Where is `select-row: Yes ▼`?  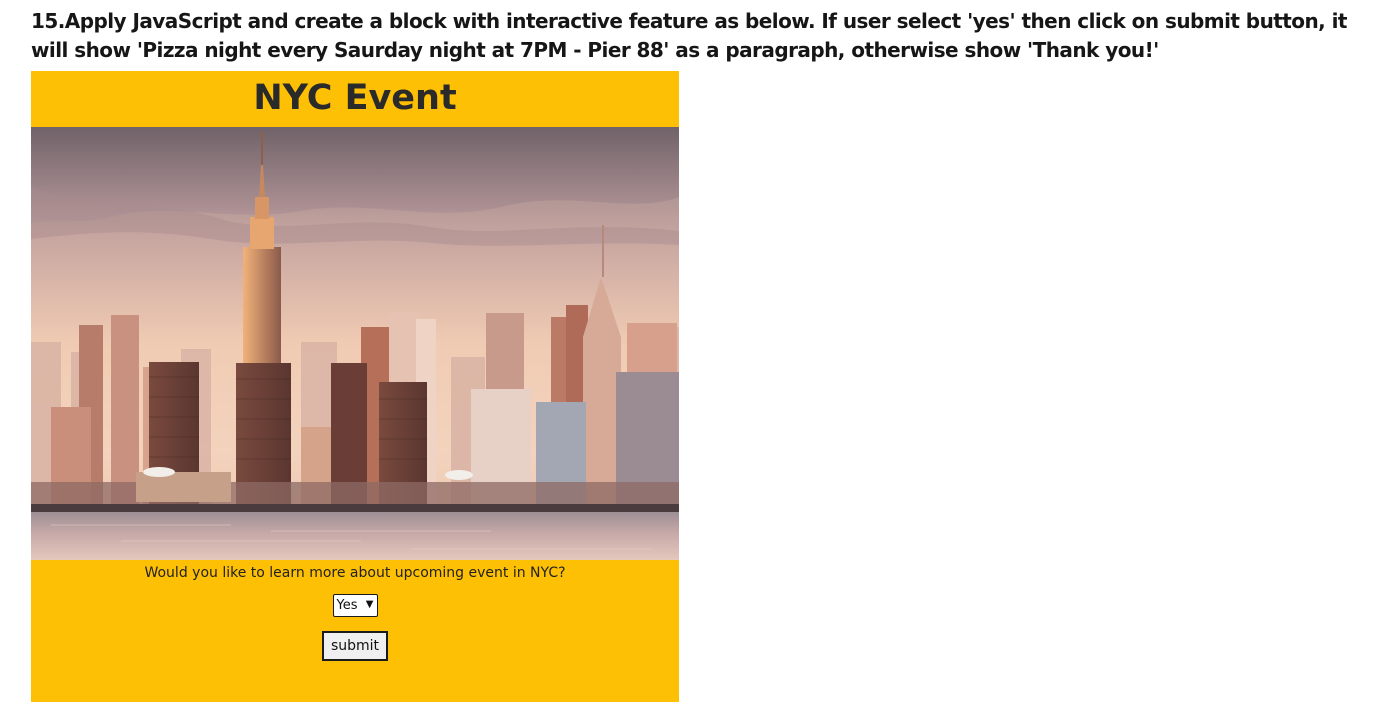
select-row: Yes ▼ is located at coordinates (355, 605).